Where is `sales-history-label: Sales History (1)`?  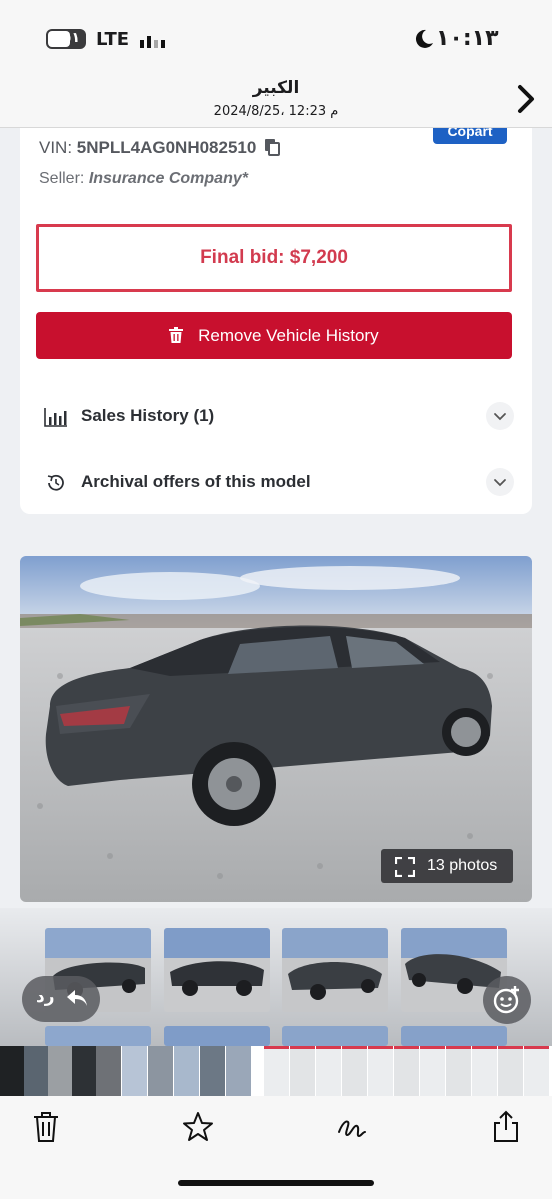
sales-history-label: Sales History (1) is located at coordinates (148, 415).